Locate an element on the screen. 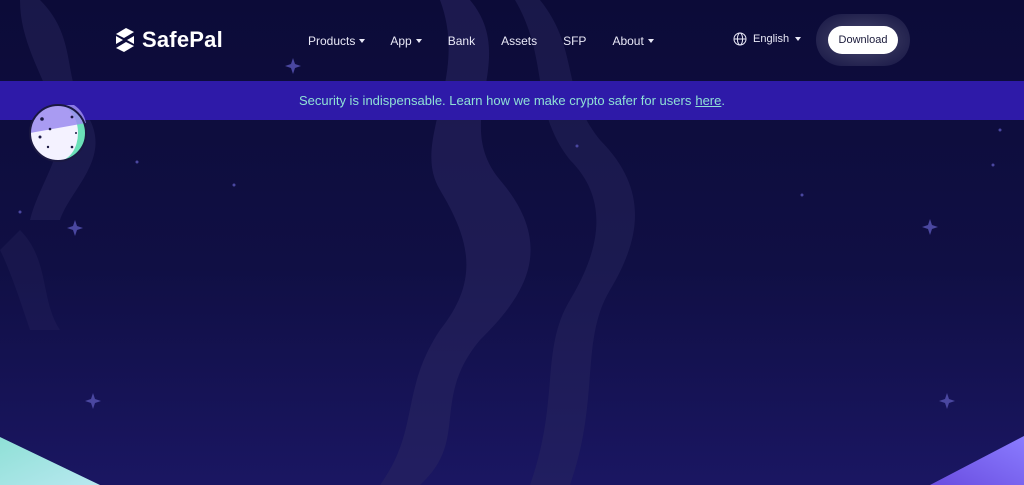 Image resolution: width=1024 pixels, height=485 pixels. banner-link: here is located at coordinates (708, 100).